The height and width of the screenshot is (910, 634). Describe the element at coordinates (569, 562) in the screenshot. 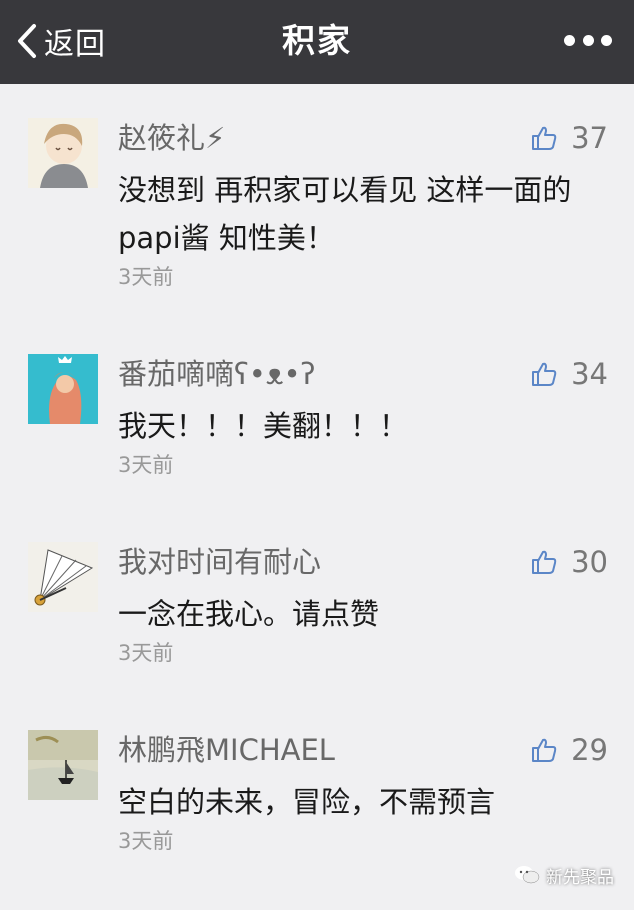

I see `like-button: 30` at that location.